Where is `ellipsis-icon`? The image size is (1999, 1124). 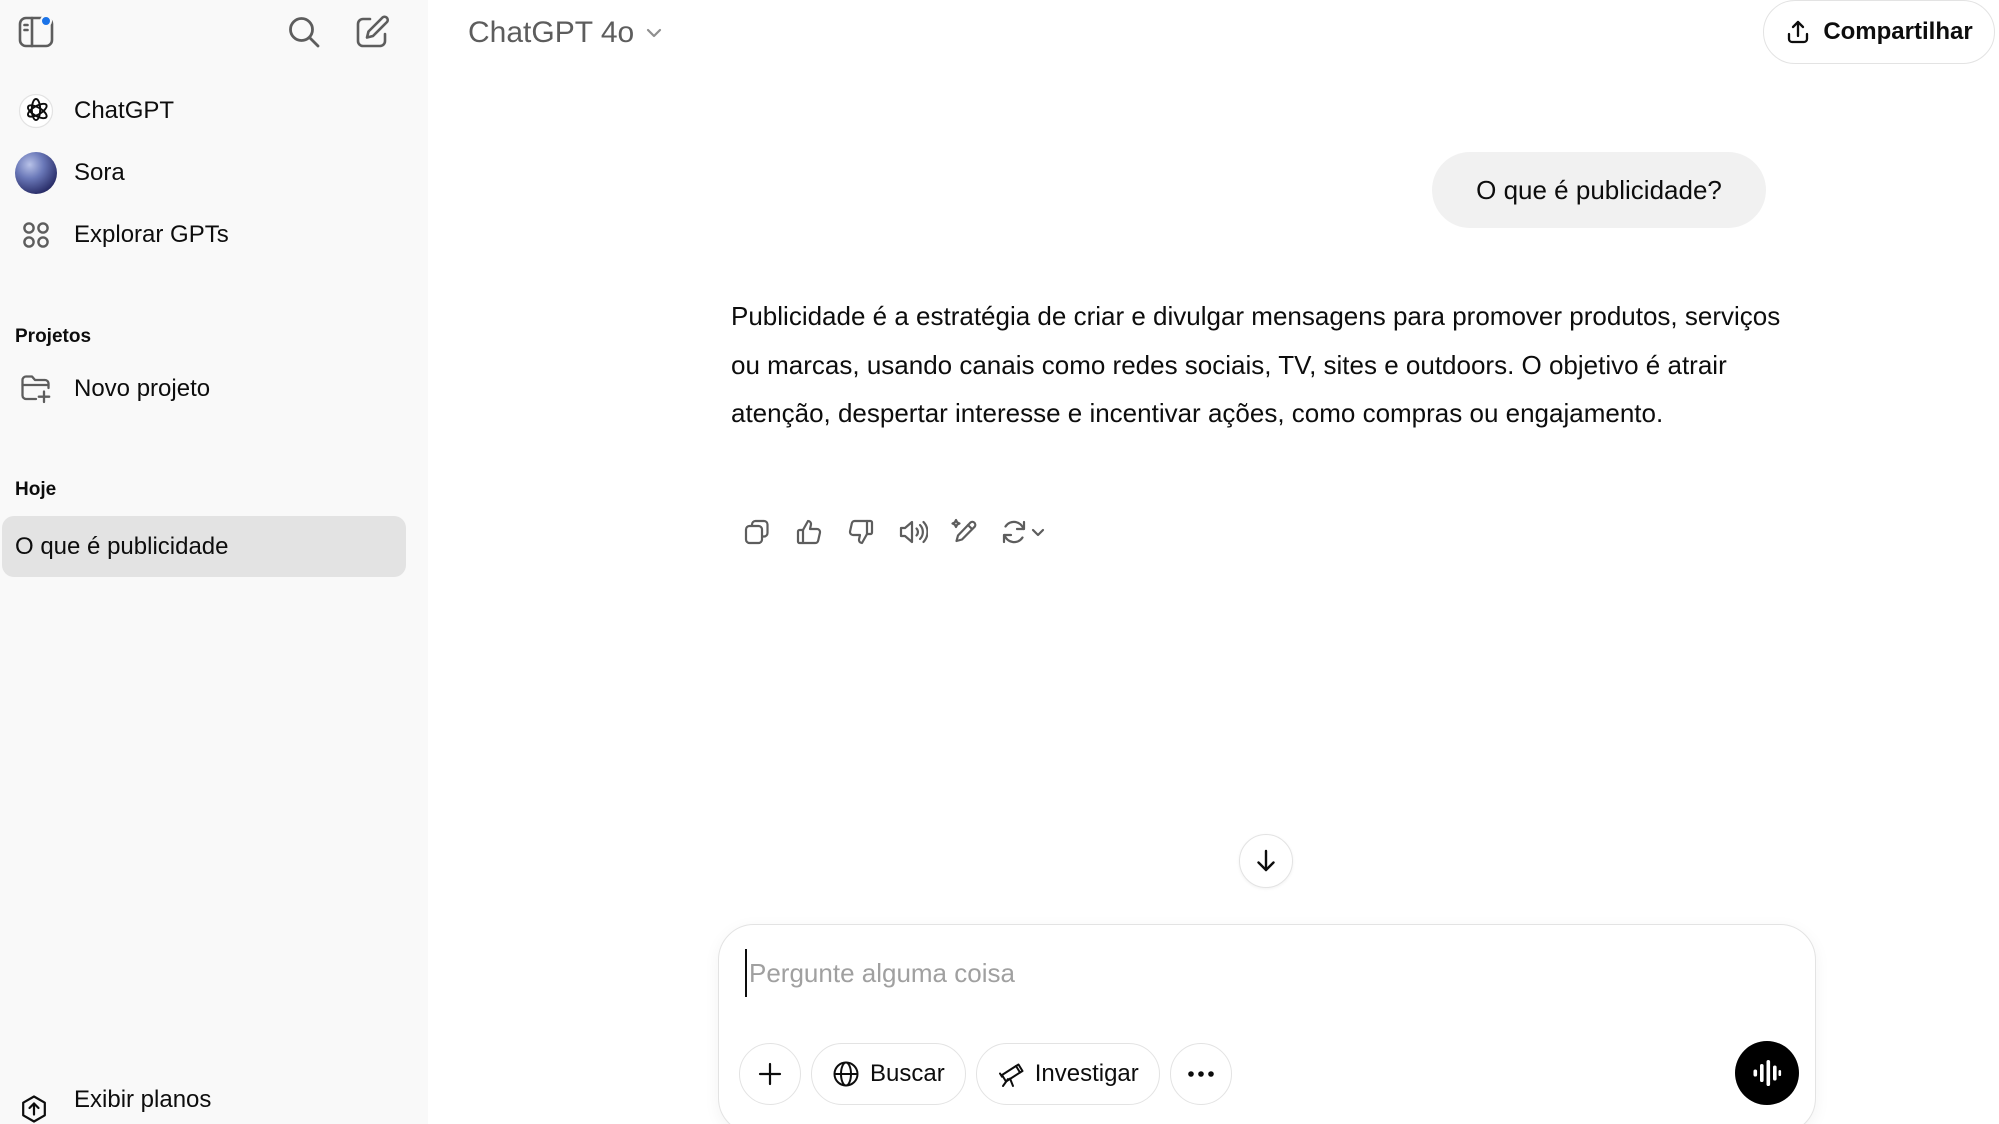
ellipsis-icon is located at coordinates (1201, 1074).